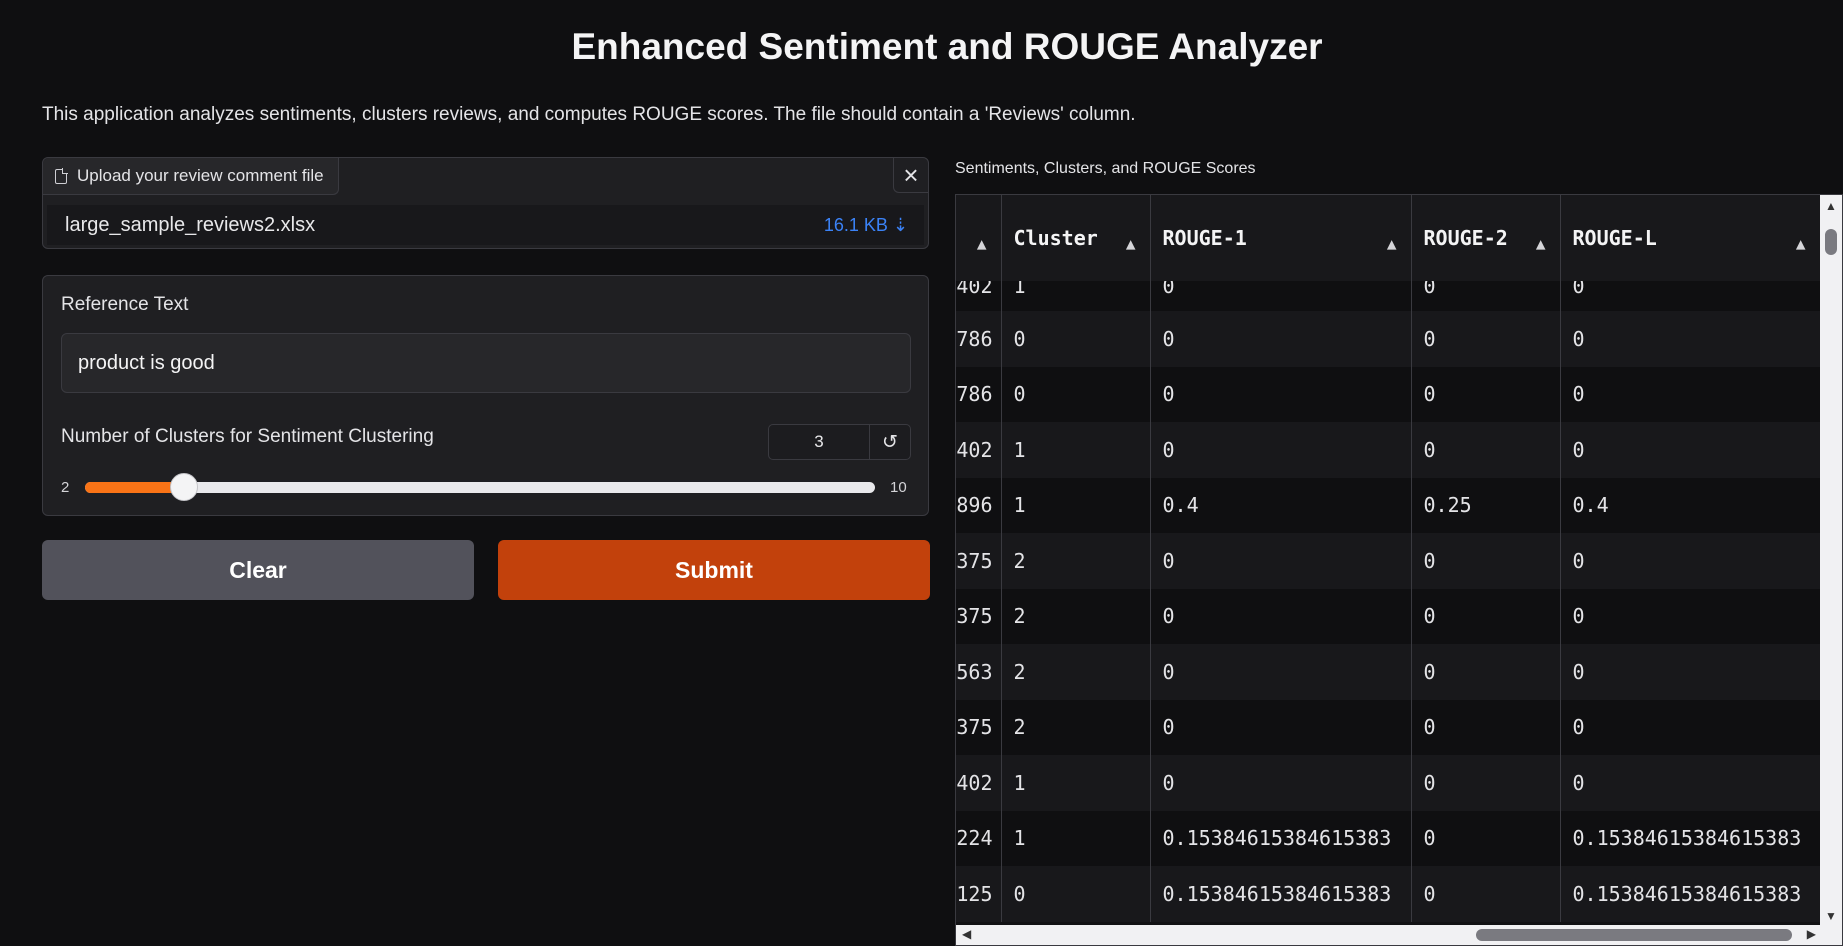 The image size is (1843, 946). I want to click on file-size-download-link: 16.1 KB ⇣, so click(866, 225).